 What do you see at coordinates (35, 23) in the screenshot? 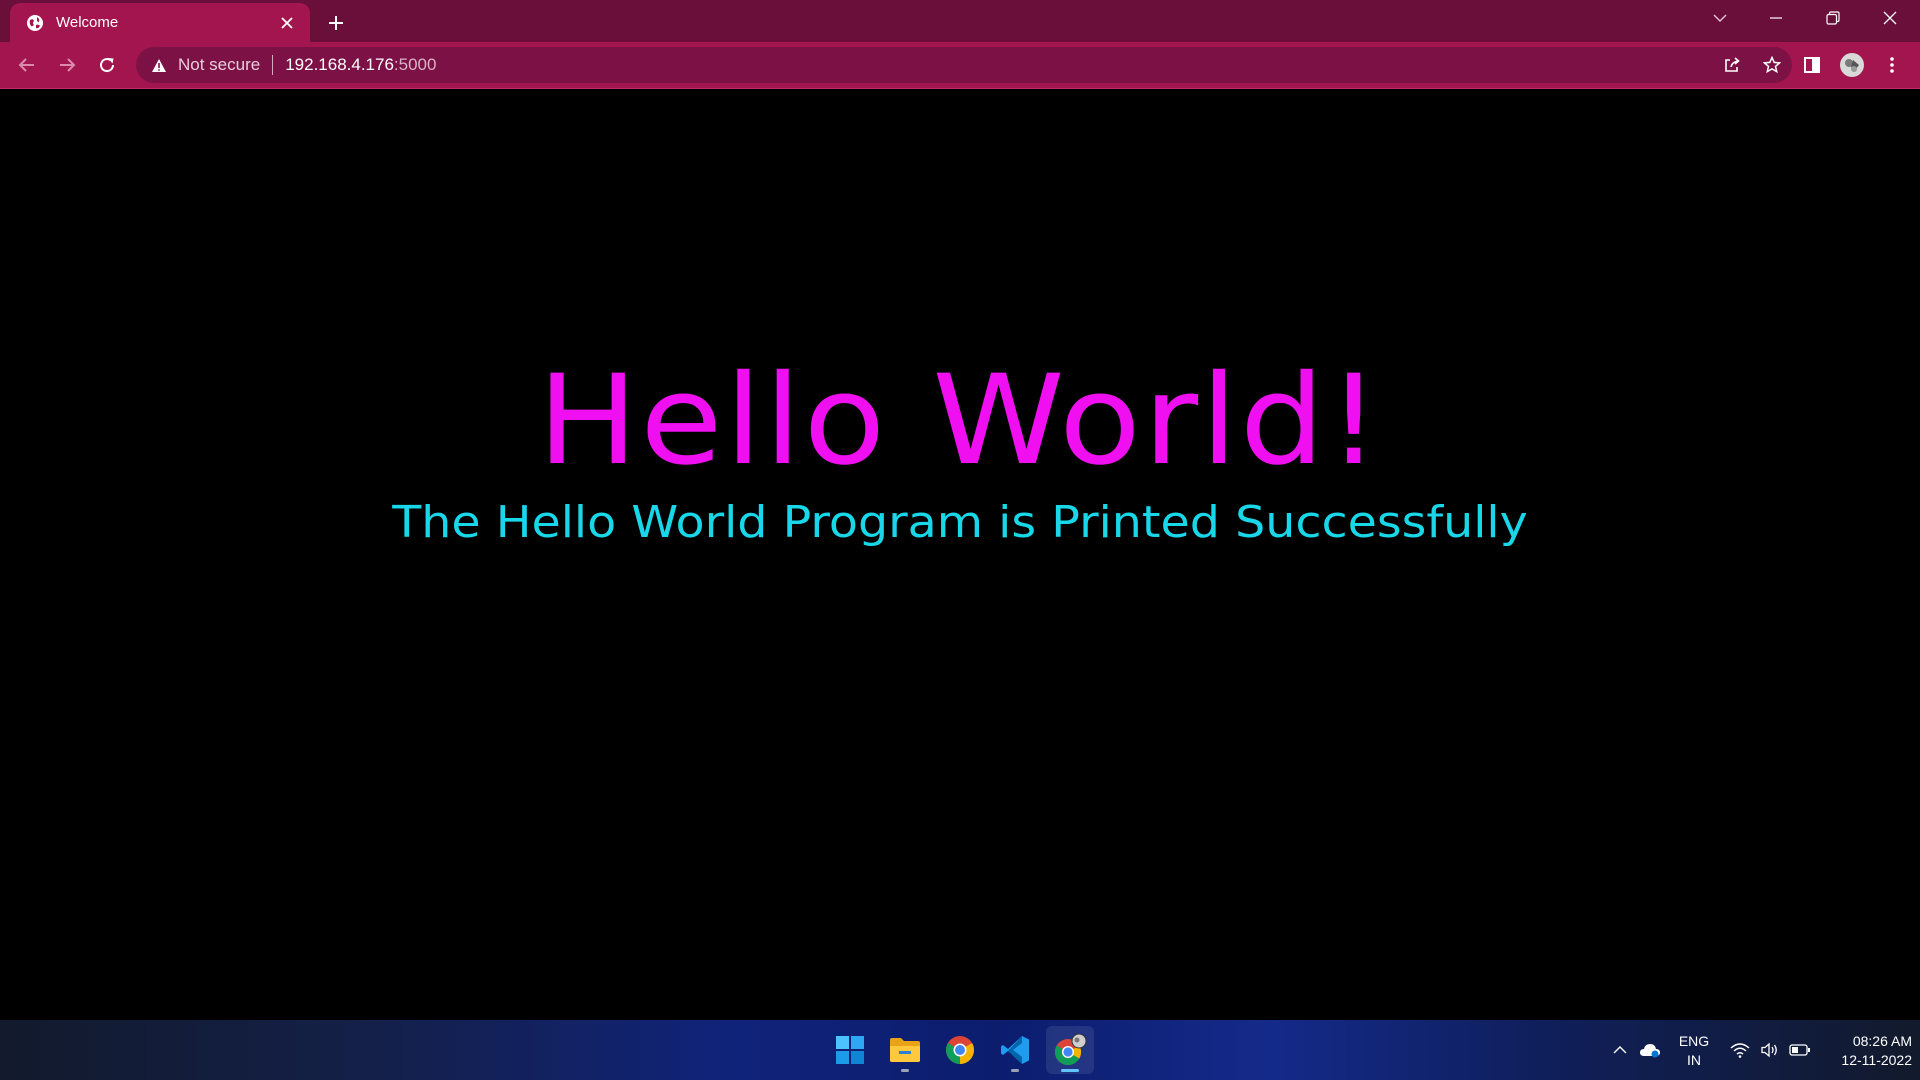
I see `globe-icon` at bounding box center [35, 23].